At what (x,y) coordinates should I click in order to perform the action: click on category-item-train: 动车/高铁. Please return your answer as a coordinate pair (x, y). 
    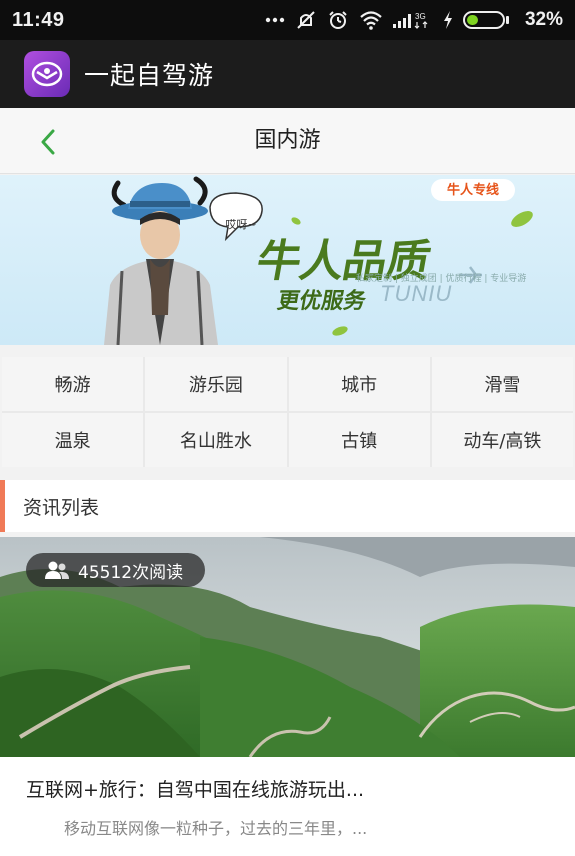
    Looking at the image, I should click on (502, 440).